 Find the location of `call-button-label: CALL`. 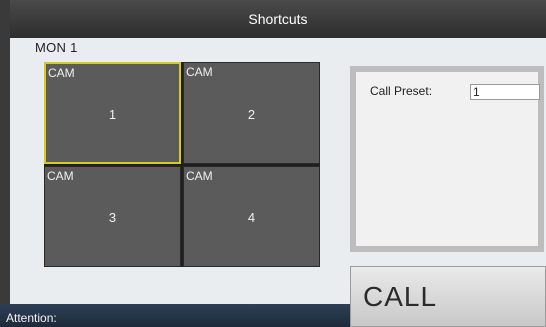

call-button-label: CALL is located at coordinates (400, 296).